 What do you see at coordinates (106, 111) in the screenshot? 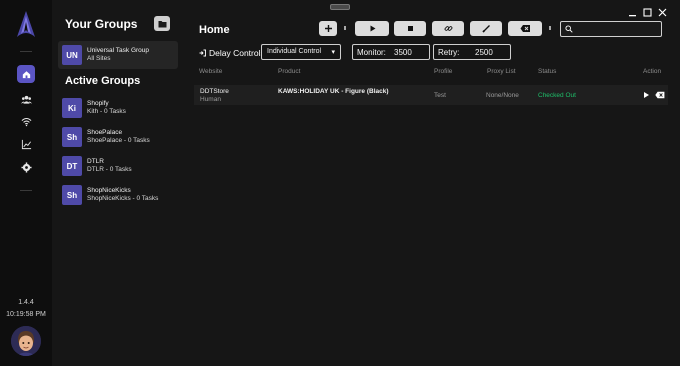
I see `group-subtitle: Kith - 0 Tasks` at bounding box center [106, 111].